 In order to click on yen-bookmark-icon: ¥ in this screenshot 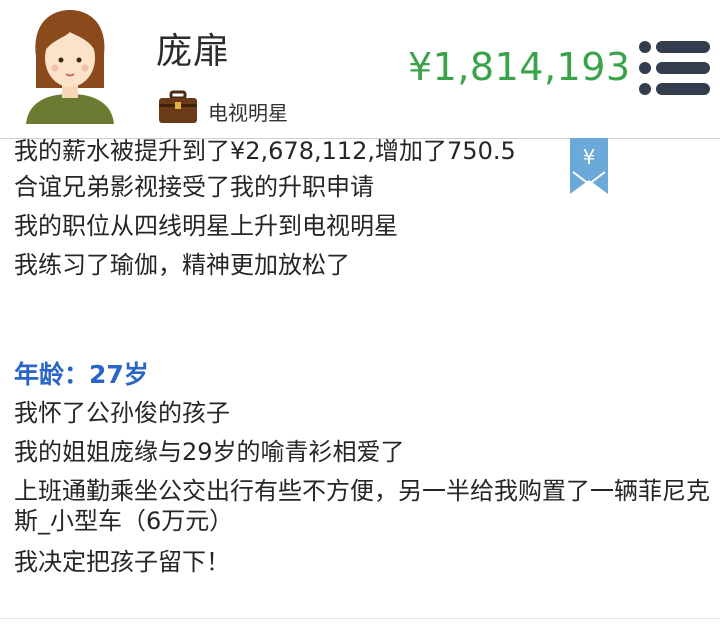, I will do `click(589, 166)`.